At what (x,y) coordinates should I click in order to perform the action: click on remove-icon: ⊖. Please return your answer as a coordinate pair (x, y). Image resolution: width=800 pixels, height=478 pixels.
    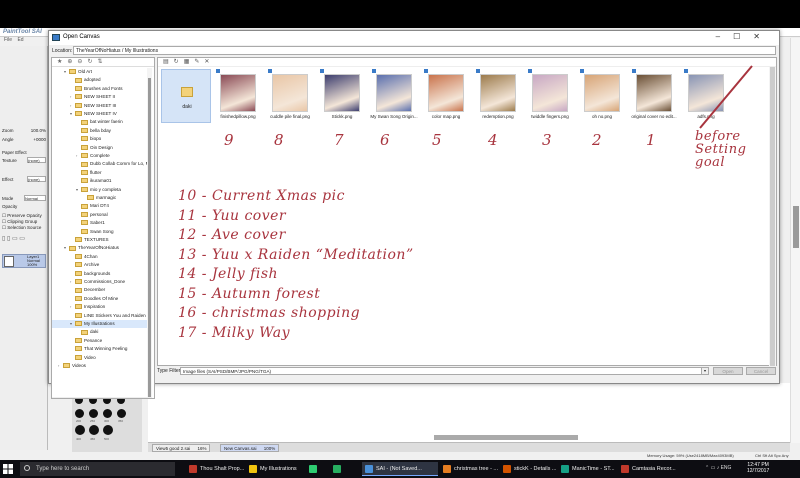
    Looking at the image, I should click on (79, 62).